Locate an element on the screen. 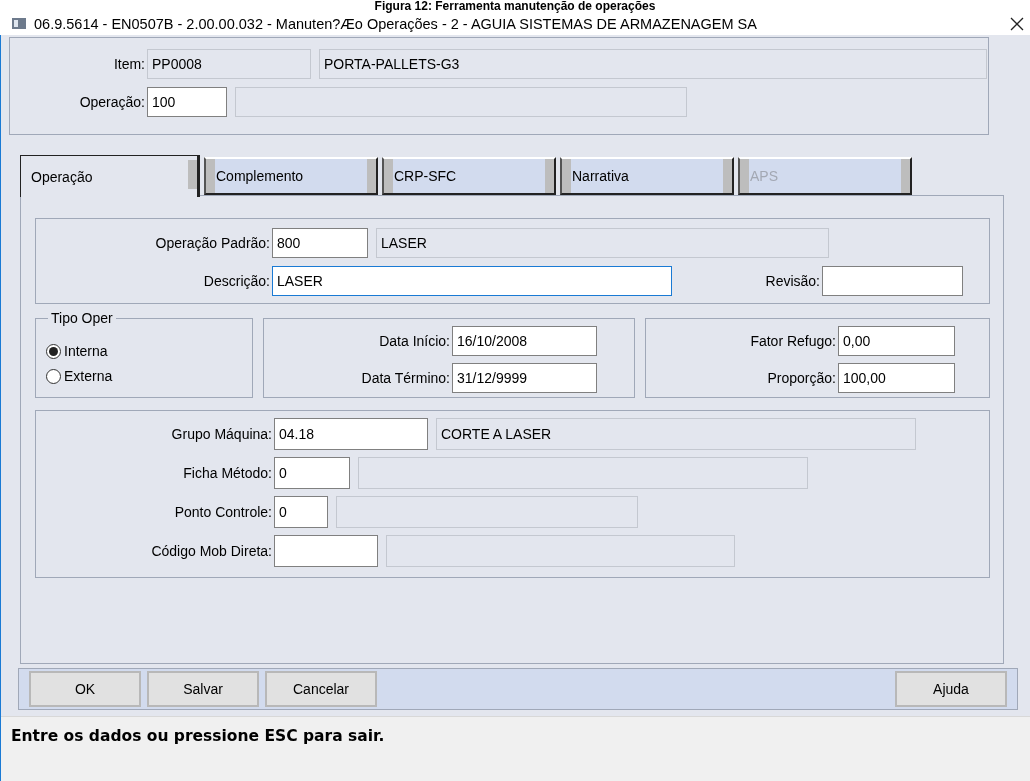  action-button: Ajuda is located at coordinates (951, 689).